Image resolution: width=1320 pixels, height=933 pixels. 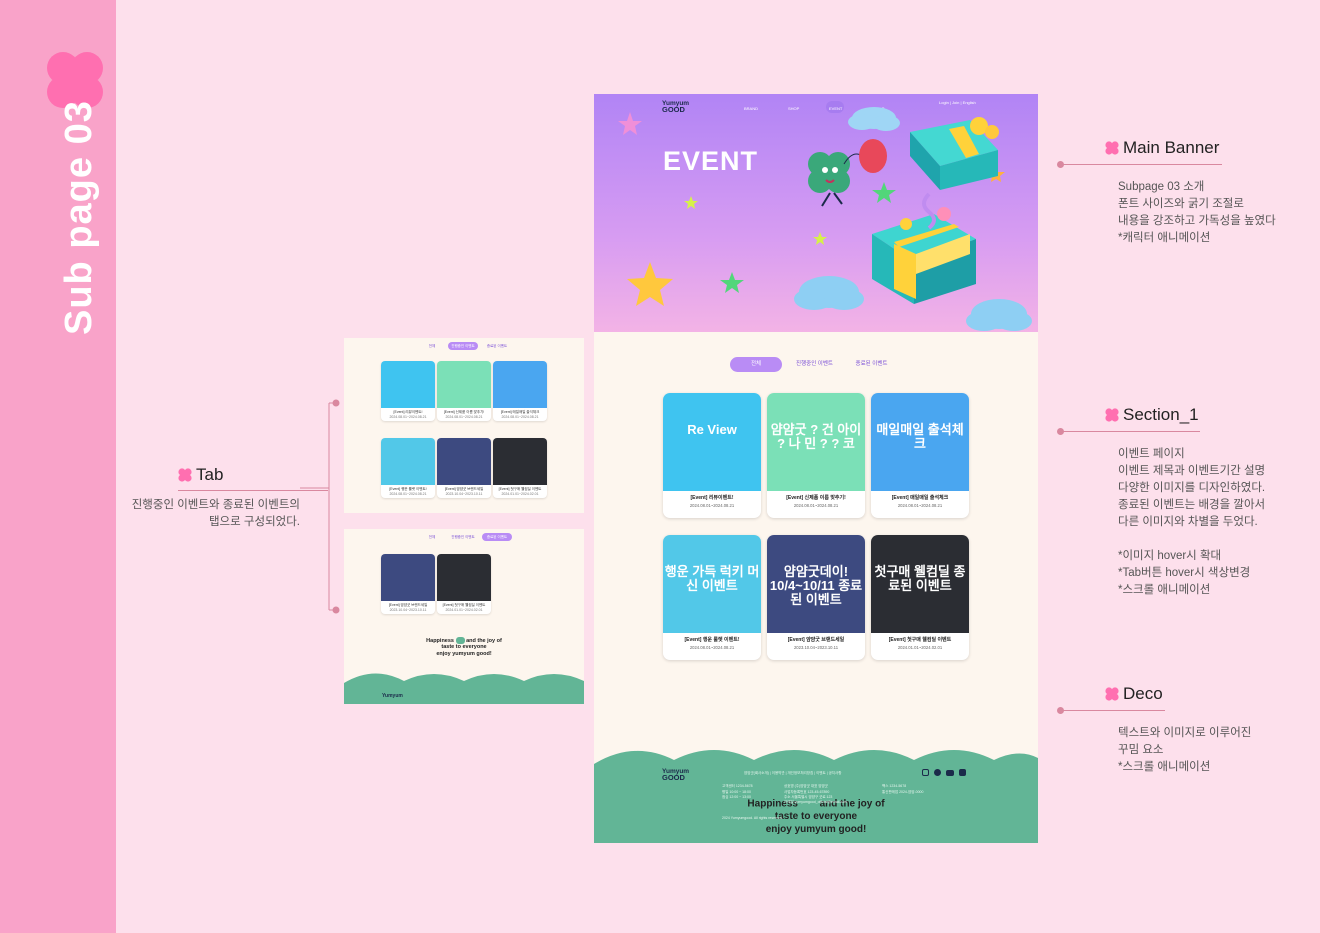 I want to click on tab-all: 전체, so click(x=756, y=364).